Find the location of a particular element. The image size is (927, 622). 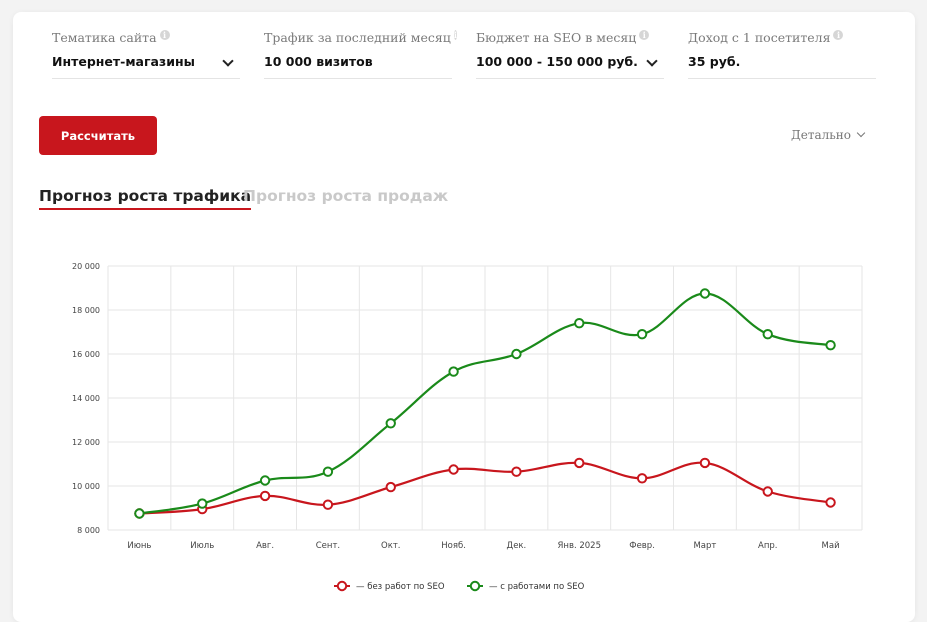

x-tick-label: Янв. 2025 is located at coordinates (579, 546).